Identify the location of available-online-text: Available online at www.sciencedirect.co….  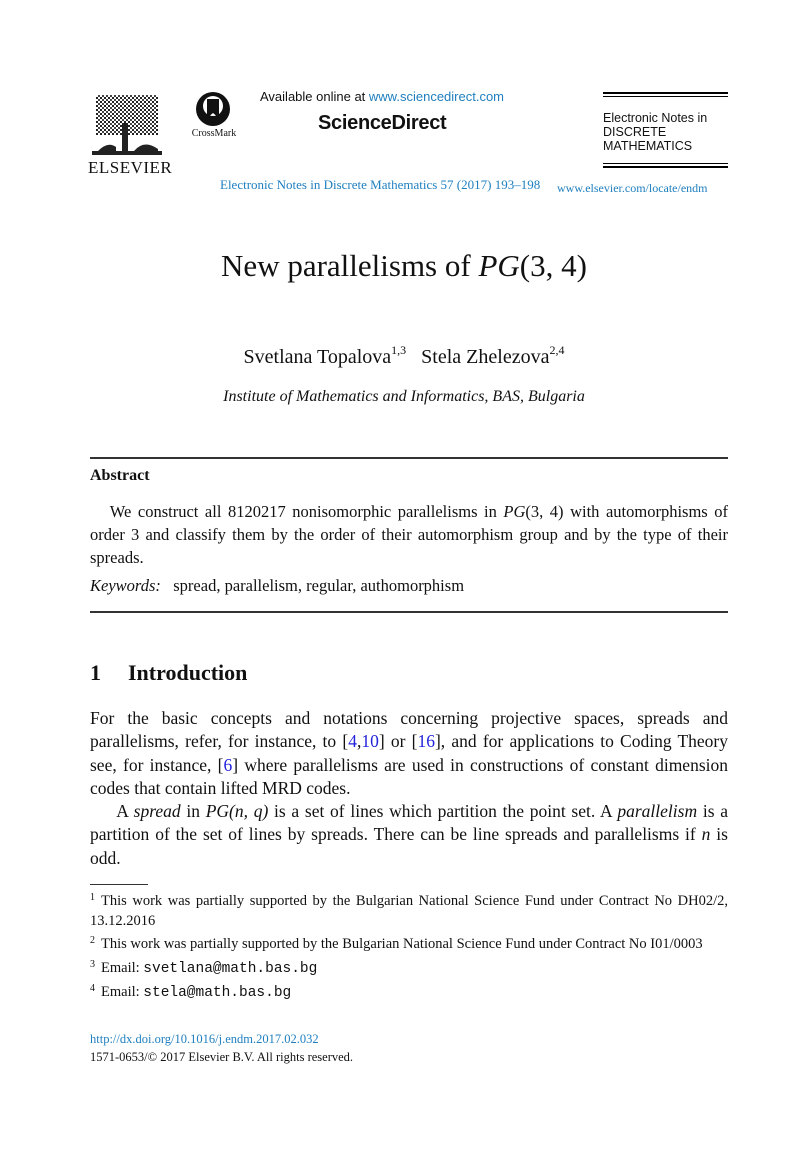
(382, 96).